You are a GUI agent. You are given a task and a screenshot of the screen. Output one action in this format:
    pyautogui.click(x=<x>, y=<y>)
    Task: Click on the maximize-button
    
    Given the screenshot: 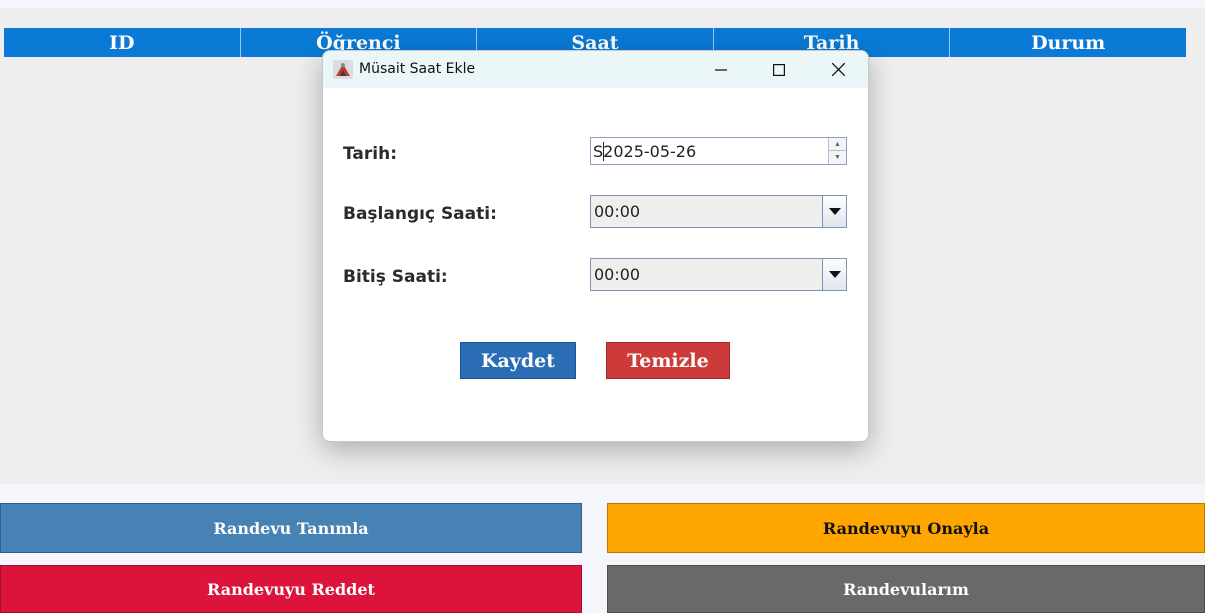 What is the action you would take?
    pyautogui.click(x=779, y=69)
    